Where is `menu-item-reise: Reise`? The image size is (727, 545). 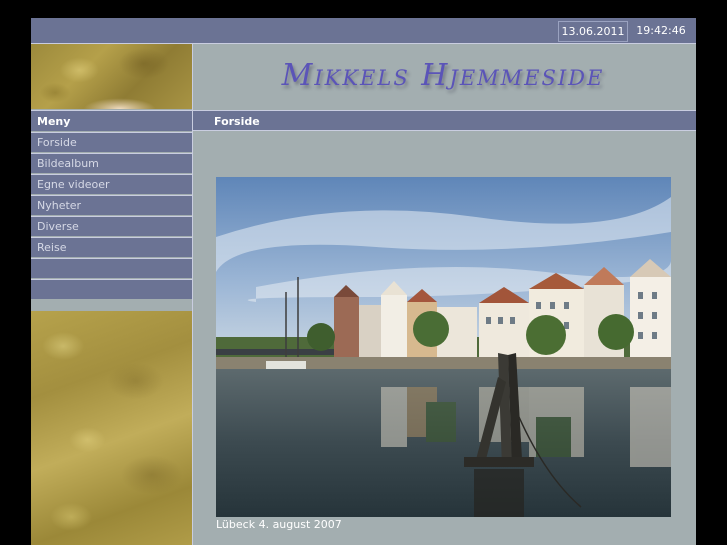 menu-item-reise: Reise is located at coordinates (111, 247).